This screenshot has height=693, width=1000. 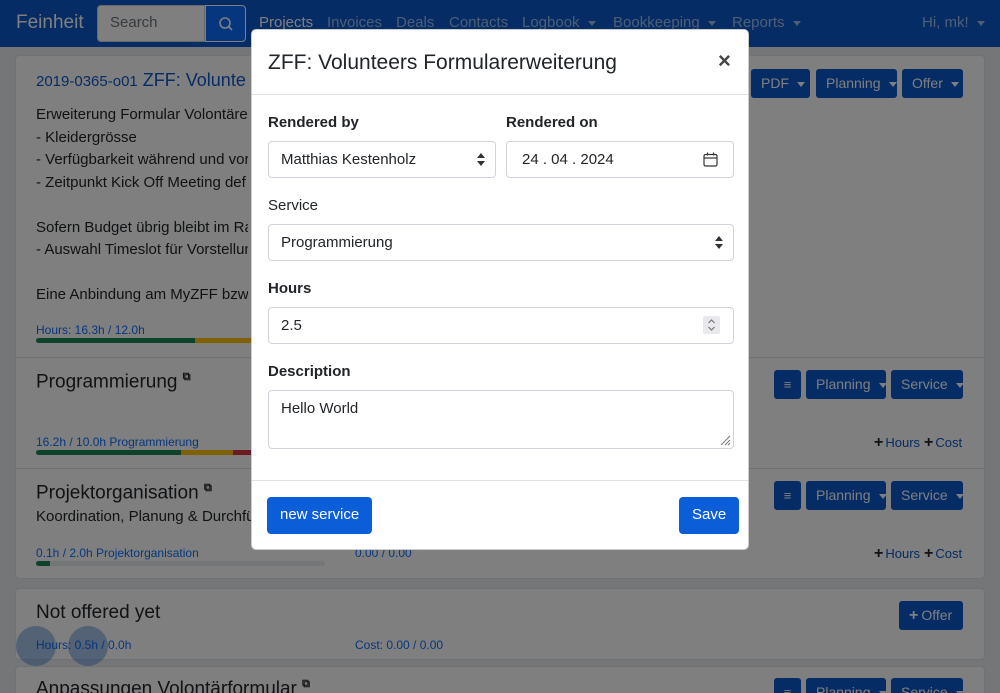 What do you see at coordinates (309, 371) in the screenshot?
I see `description-label: Description` at bounding box center [309, 371].